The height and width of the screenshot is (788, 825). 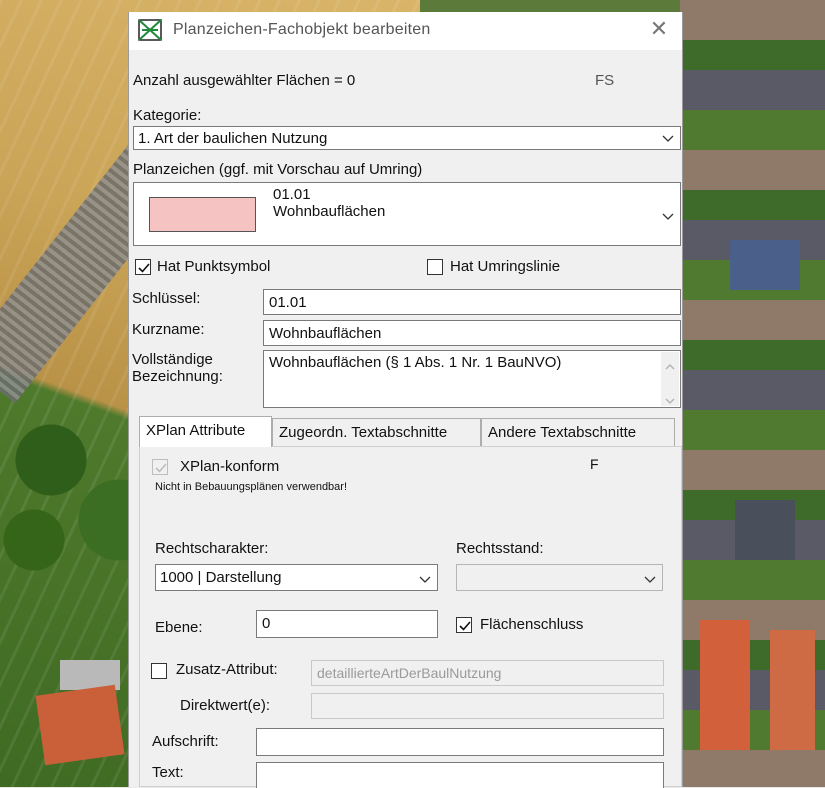 What do you see at coordinates (214, 266) in the screenshot?
I see `punktsymbol-label: Hat Punktsymbol` at bounding box center [214, 266].